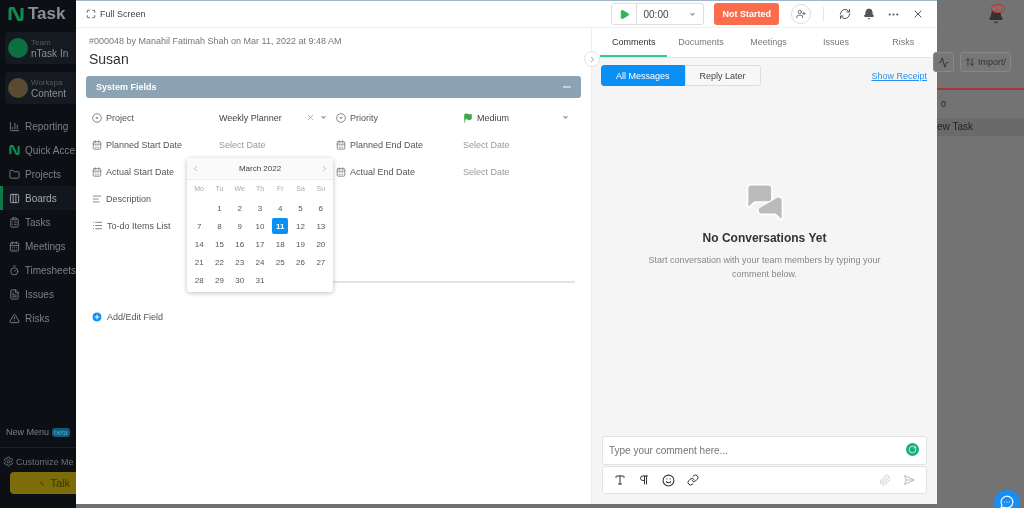 Image resolution: width=1024 pixels, height=508 pixels. What do you see at coordinates (300, 244) in the screenshot?
I see `calendar-day: 19` at bounding box center [300, 244].